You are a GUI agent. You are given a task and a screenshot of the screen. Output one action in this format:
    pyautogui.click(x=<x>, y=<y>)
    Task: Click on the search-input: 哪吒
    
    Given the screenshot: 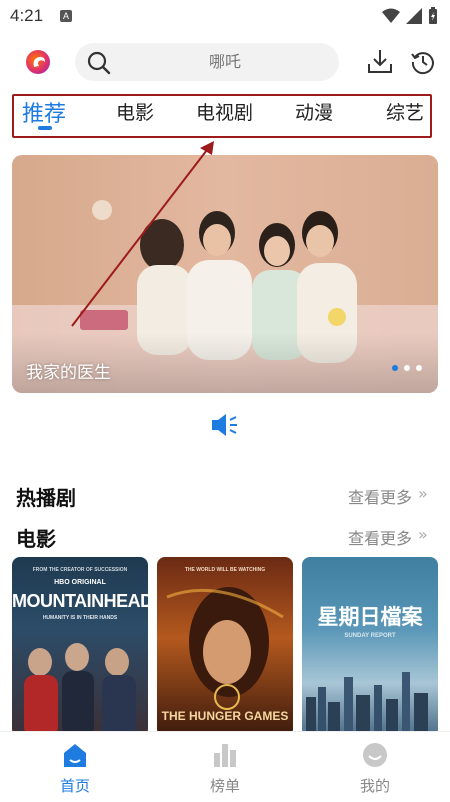 What is the action you would take?
    pyautogui.click(x=225, y=62)
    